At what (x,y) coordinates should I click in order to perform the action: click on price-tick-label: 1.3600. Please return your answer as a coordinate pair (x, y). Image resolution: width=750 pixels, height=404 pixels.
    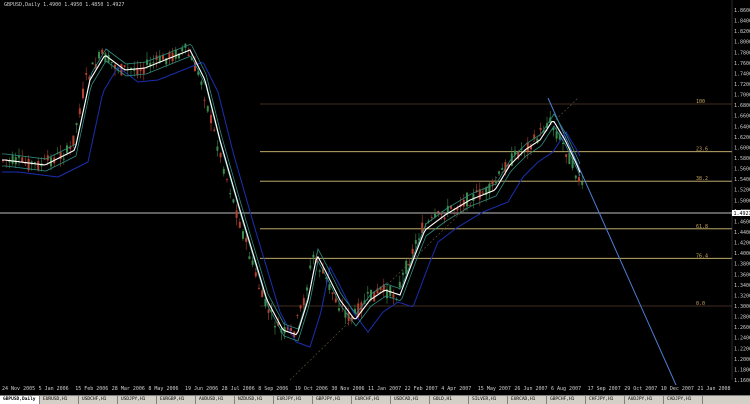
    Looking at the image, I should click on (742, 275).